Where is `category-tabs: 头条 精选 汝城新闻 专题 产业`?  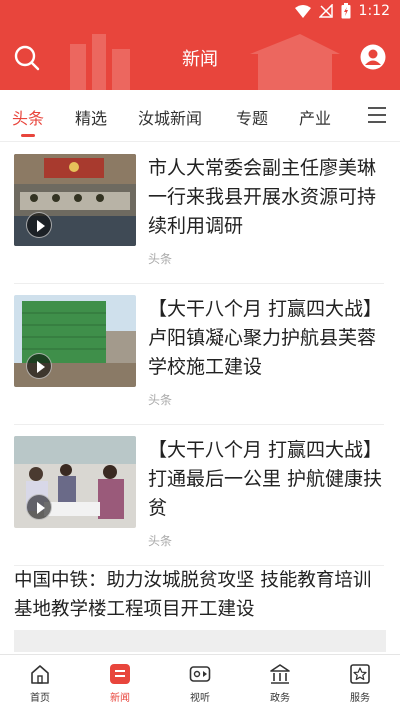 category-tabs: 头条 精选 汝城新闻 专题 产业 is located at coordinates (200, 116).